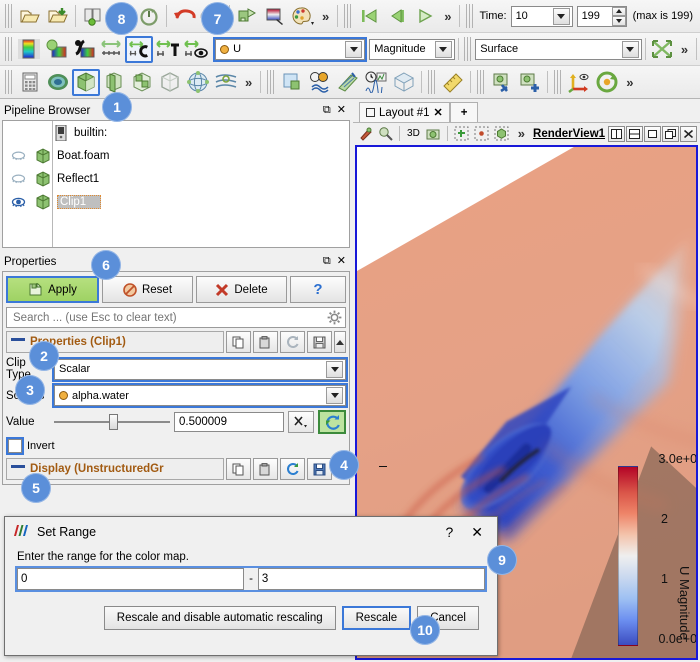 Image resolution: width=700 pixels, height=662 pixels. I want to click on rescale-disable-auto-button: Rescale and disable automatic rescaling, so click(219, 618).